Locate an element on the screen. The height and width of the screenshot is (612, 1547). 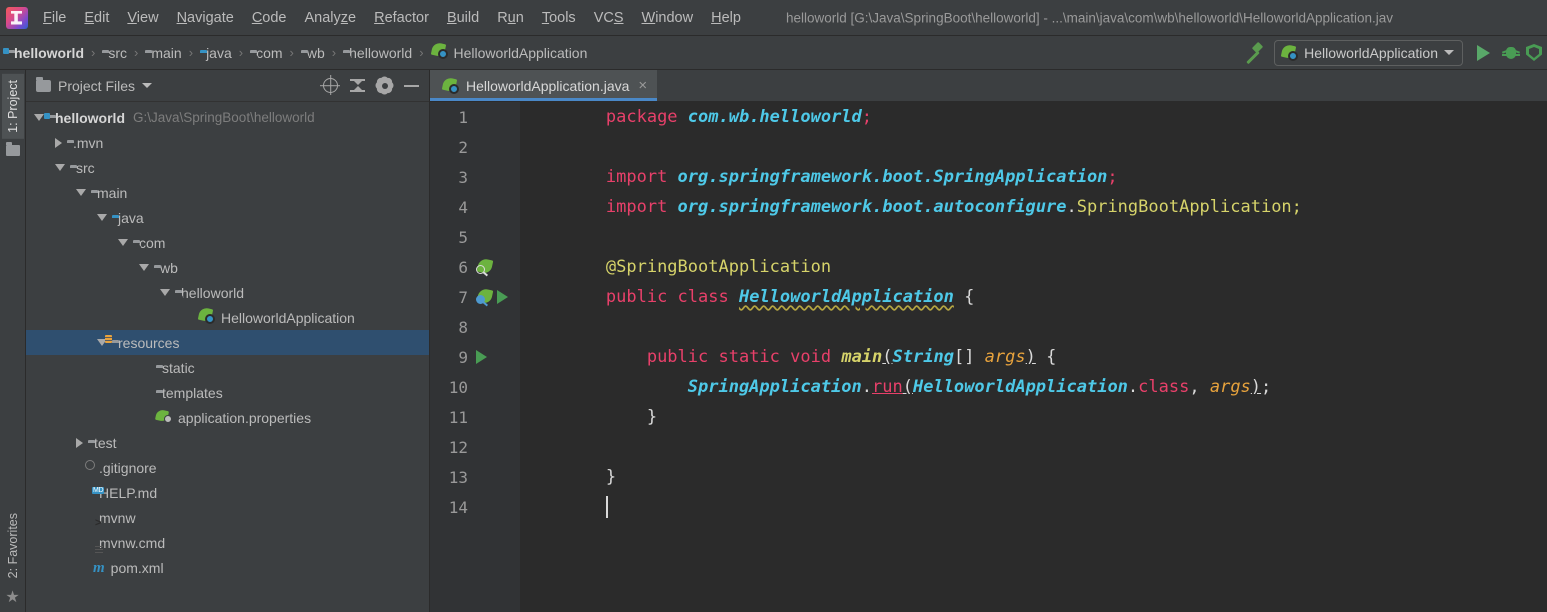
menu-item-window: Window is located at coordinates (668, 18).